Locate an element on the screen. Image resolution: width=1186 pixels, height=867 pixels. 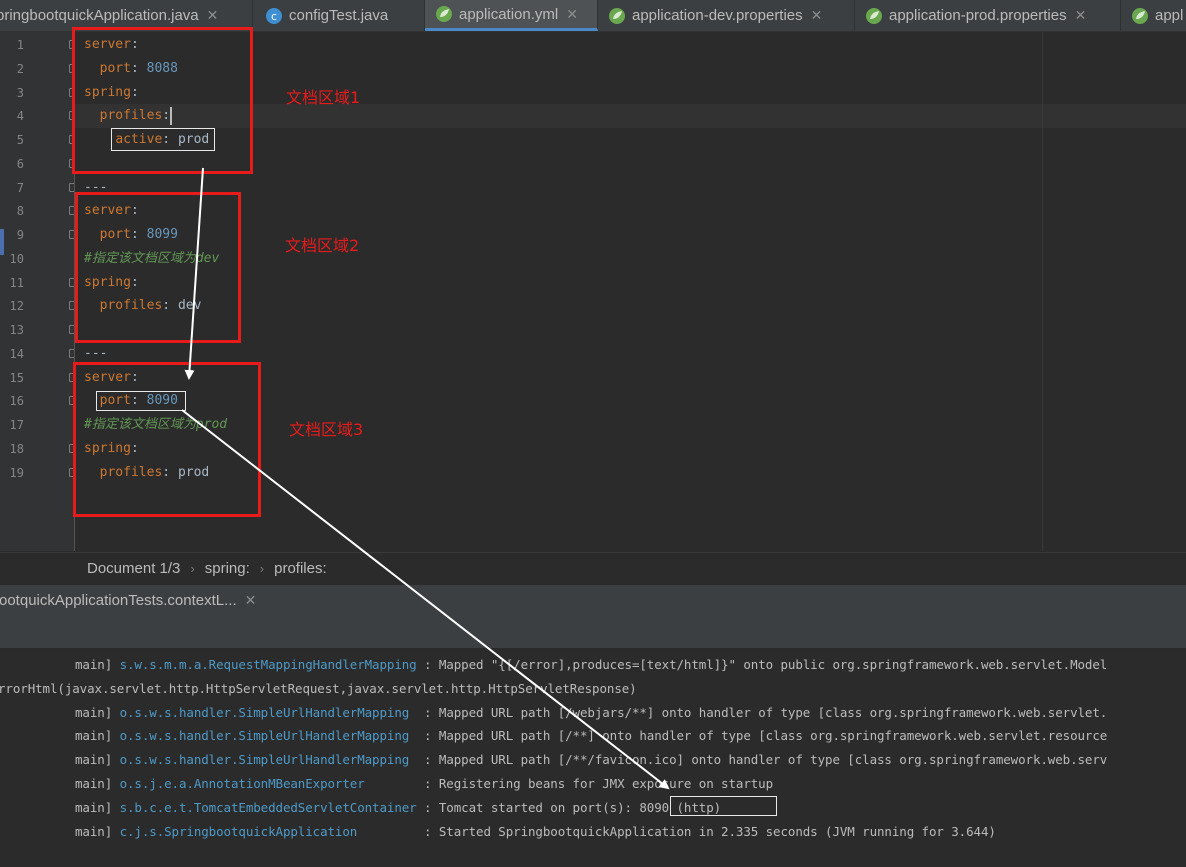
tab-label: application-prod.properties is located at coordinates (978, 15).